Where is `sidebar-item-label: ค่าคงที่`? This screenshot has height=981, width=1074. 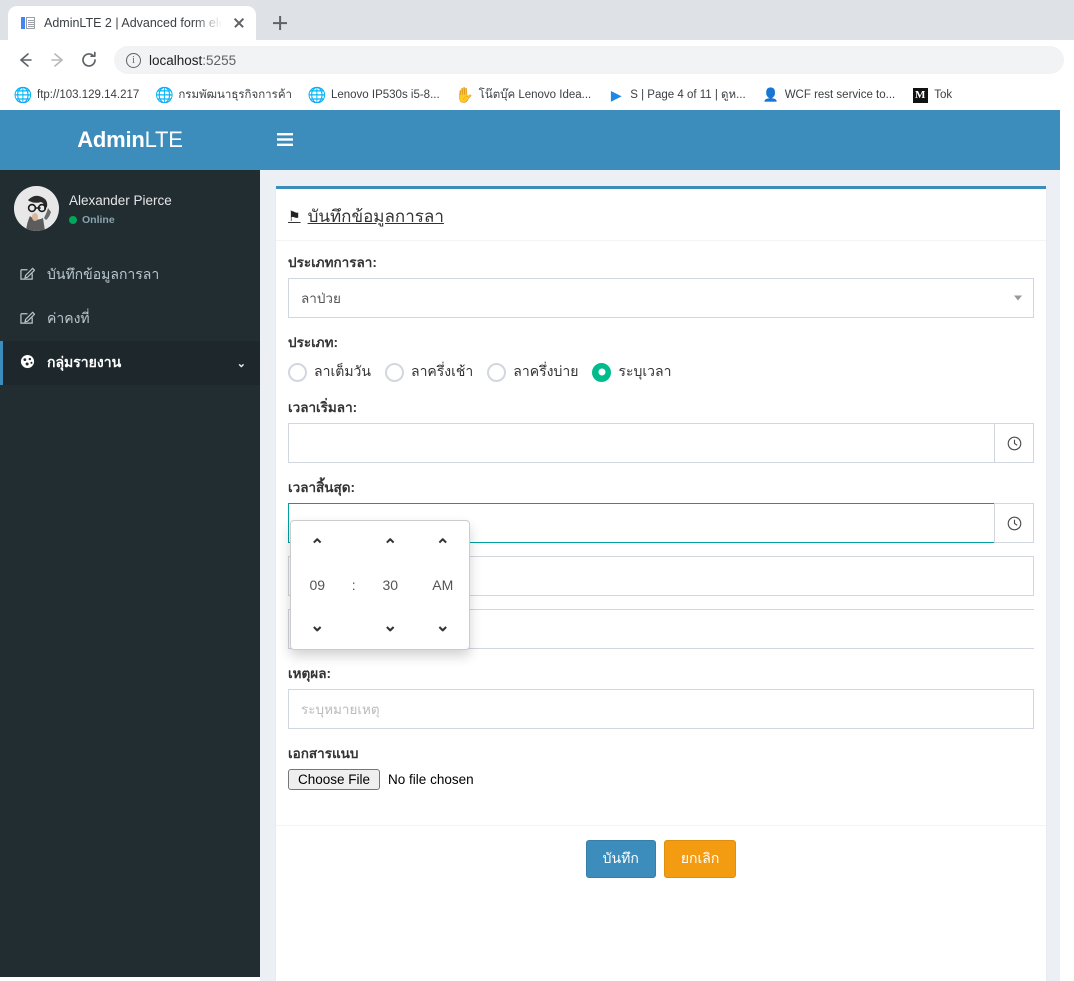
sidebar-item-label: ค่าคงที่ is located at coordinates (68, 318).